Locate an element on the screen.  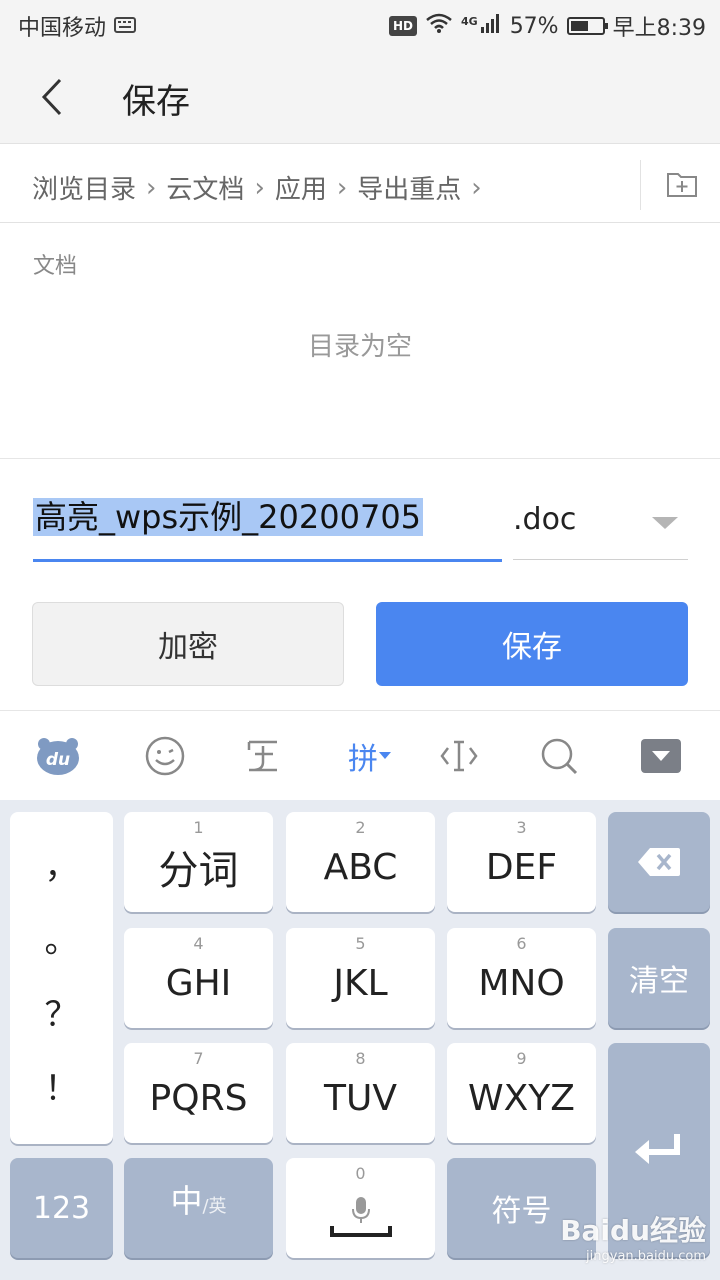
key-2: 2 ABC is located at coordinates (360, 862).